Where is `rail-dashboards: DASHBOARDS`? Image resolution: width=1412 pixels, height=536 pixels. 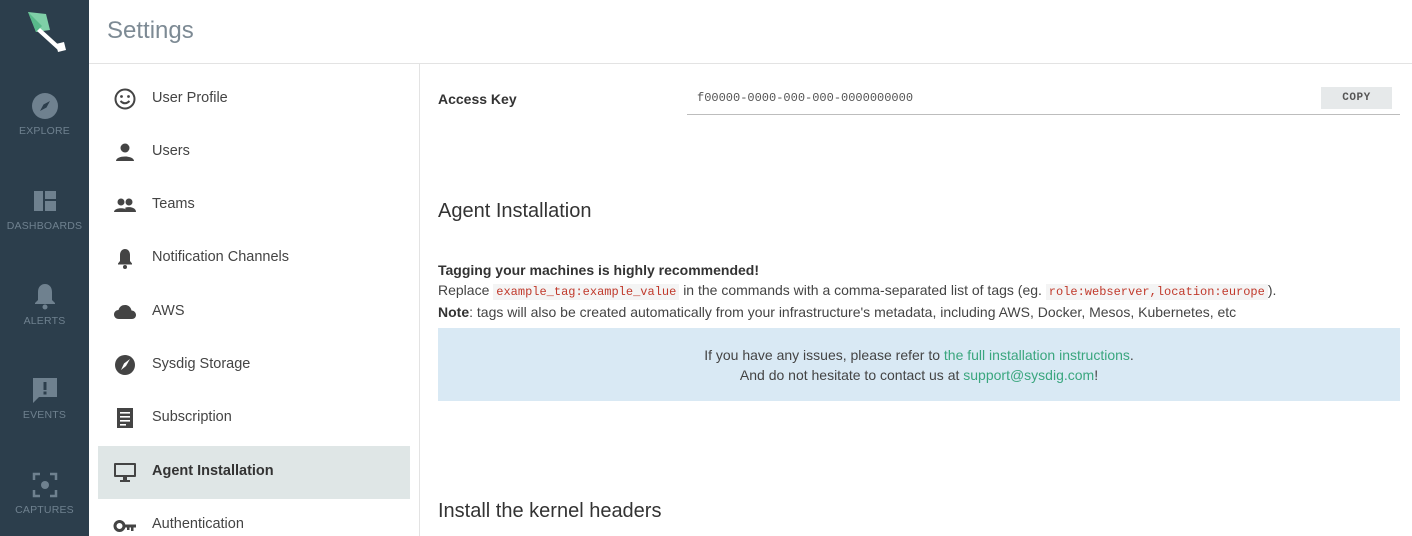 rail-dashboards: DASHBOARDS is located at coordinates (44, 209).